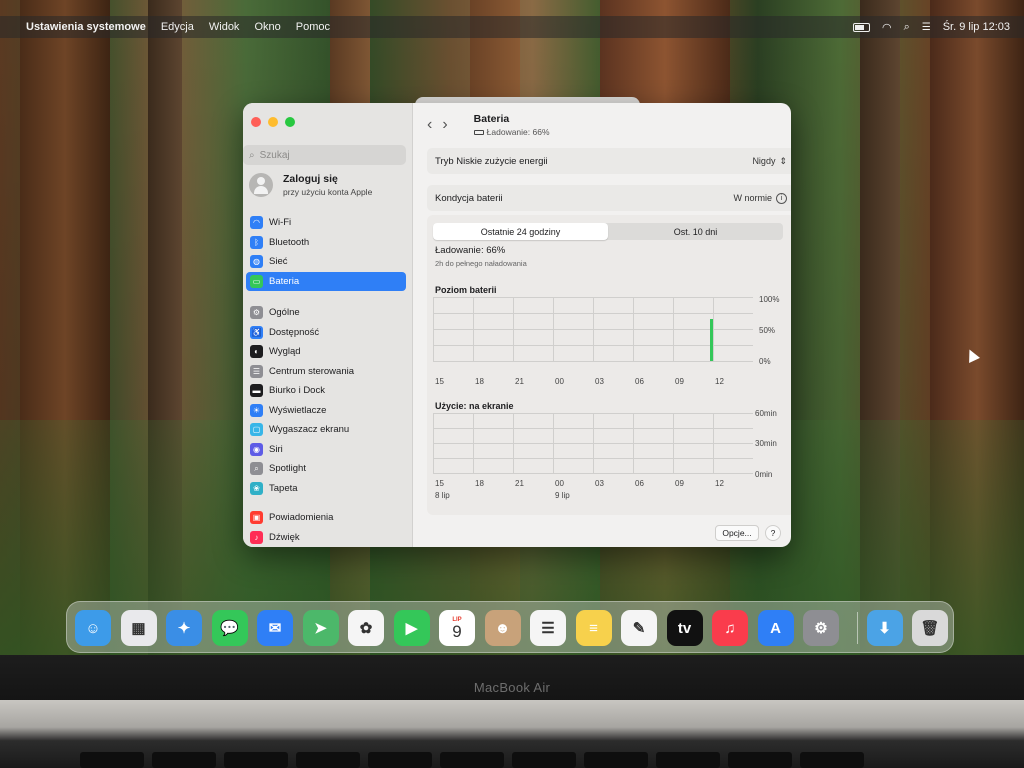 This screenshot has height=768, width=1024. I want to click on date-label-8-jul: 8 lip, so click(442, 495).